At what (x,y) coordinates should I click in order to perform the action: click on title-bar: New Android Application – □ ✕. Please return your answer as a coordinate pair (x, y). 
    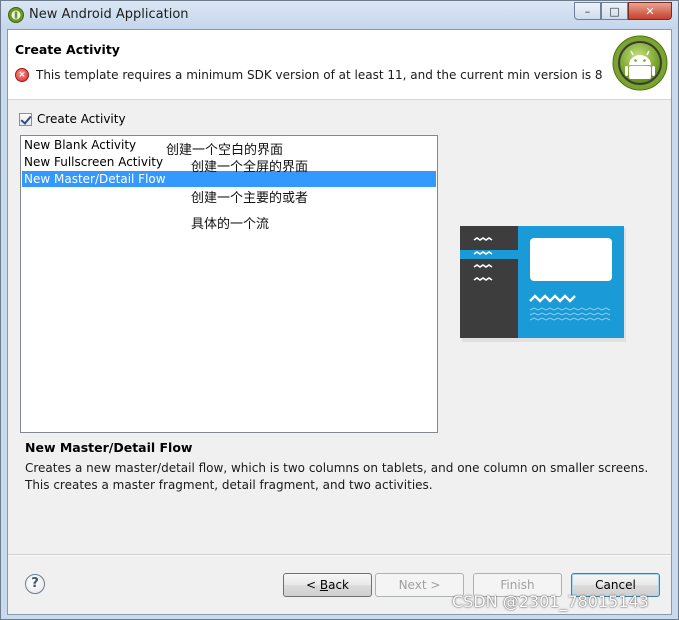
    Looking at the image, I should click on (339, 15).